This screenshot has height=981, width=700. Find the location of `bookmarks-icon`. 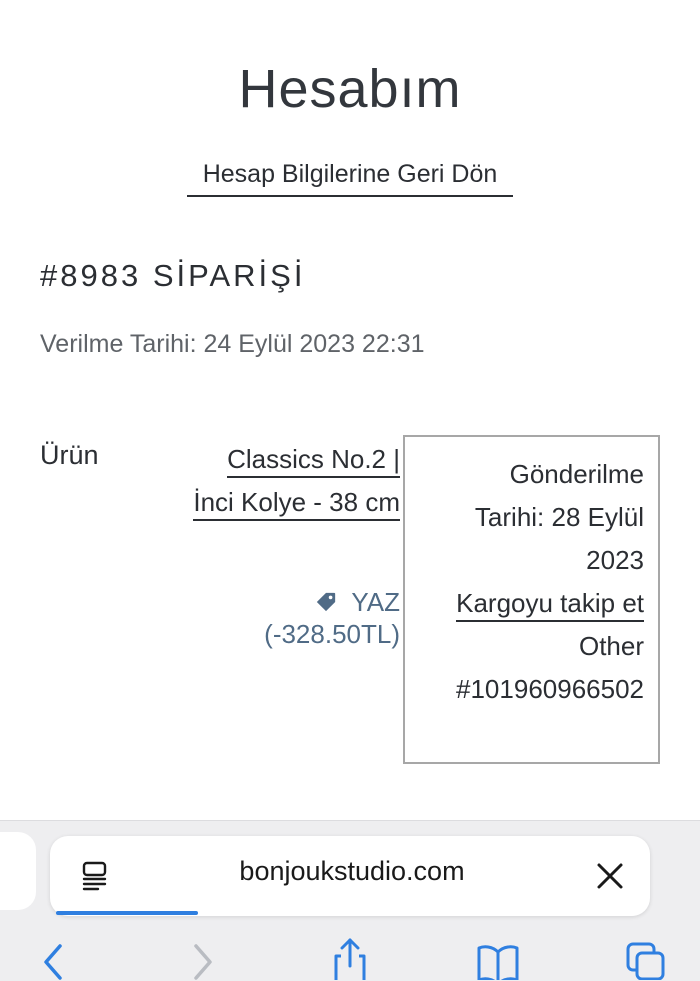

bookmarks-icon is located at coordinates (498, 959).